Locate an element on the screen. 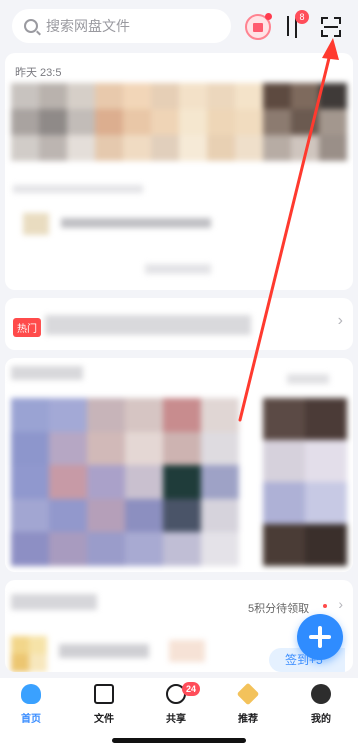 The height and width of the screenshot is (751, 358). tab-profile: 我的 is located at coordinates (321, 704).